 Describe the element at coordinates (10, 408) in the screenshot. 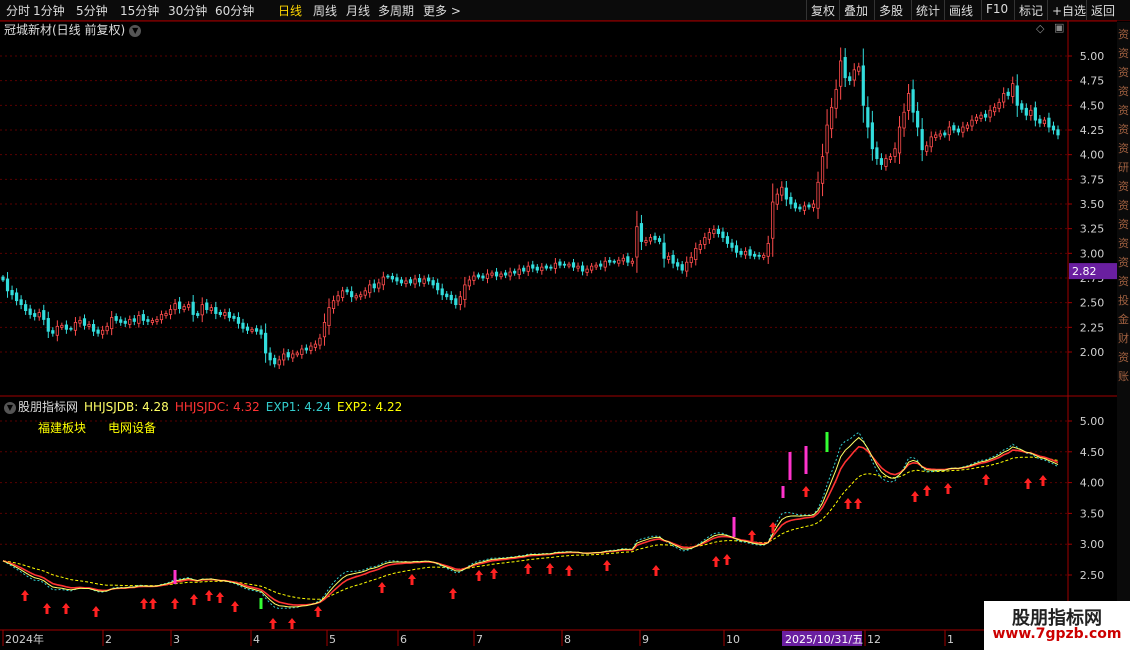

I see `chevron-down-icon: ▼` at that location.